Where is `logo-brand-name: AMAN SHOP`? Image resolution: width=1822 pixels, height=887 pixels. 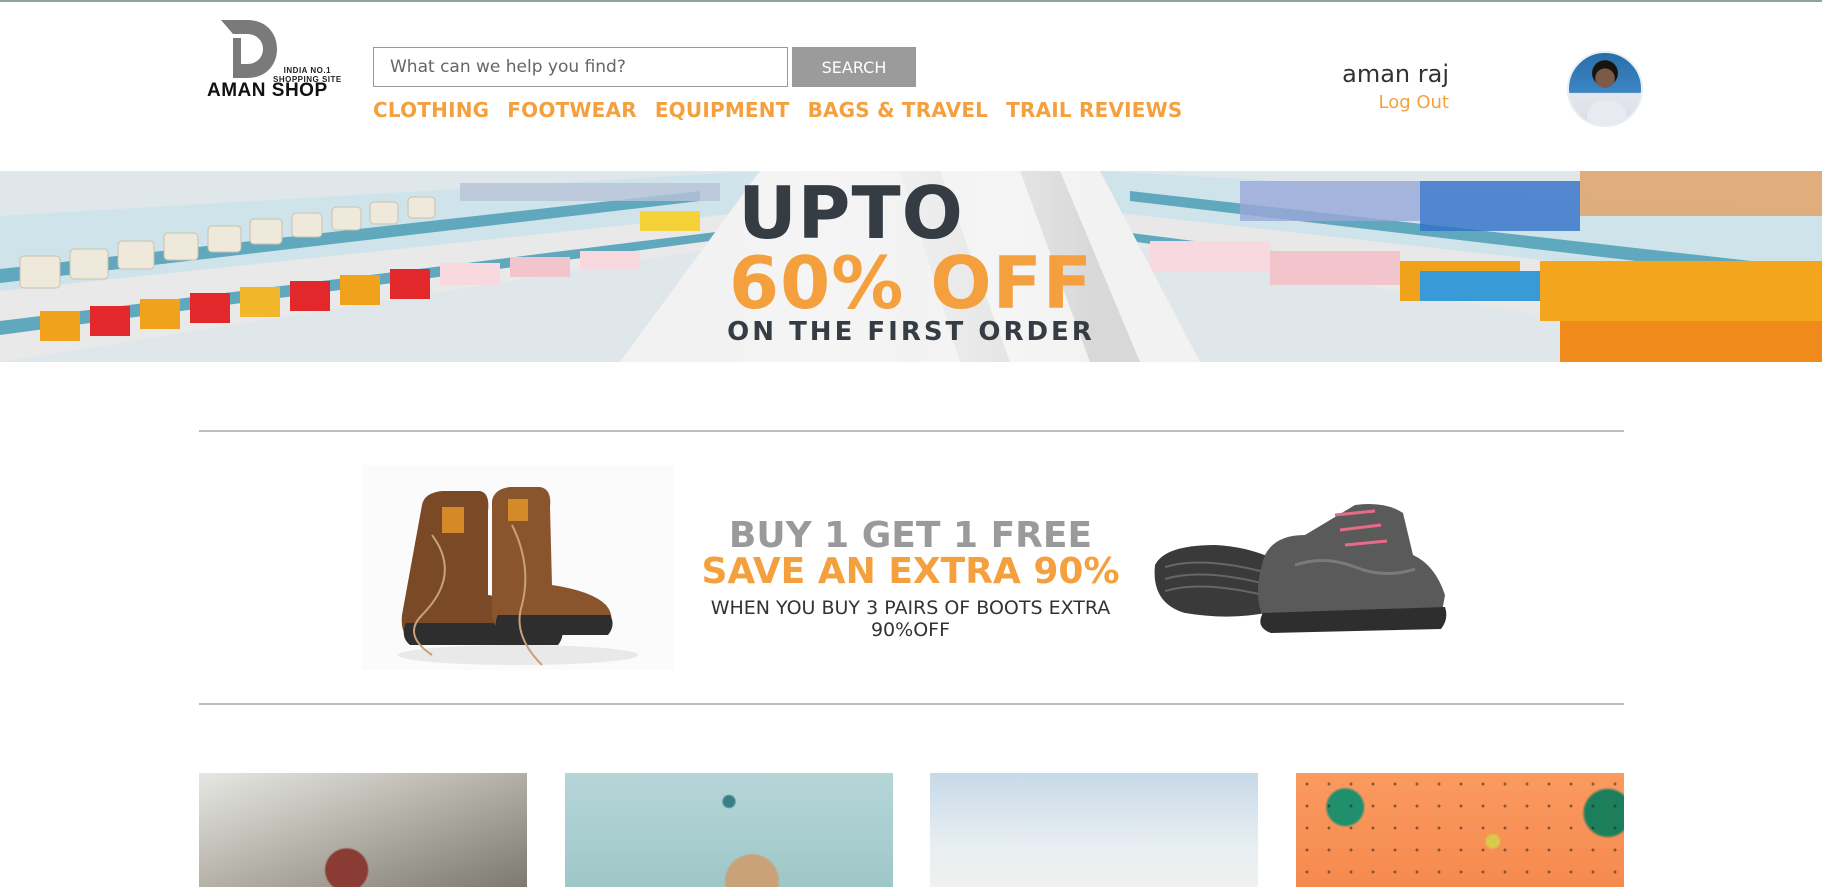
logo-brand-name: AMAN SHOP is located at coordinates (267, 90).